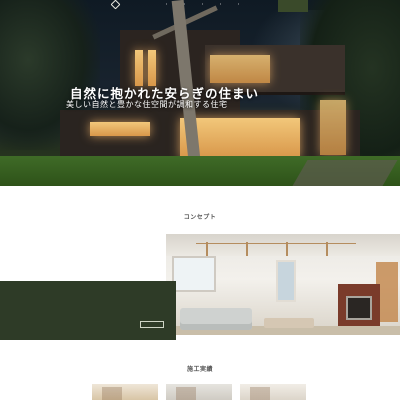  What do you see at coordinates (147, 104) in the screenshot?
I see `hero-subtitle: 美しい自然と豊かな住空間が調和する住宅` at bounding box center [147, 104].